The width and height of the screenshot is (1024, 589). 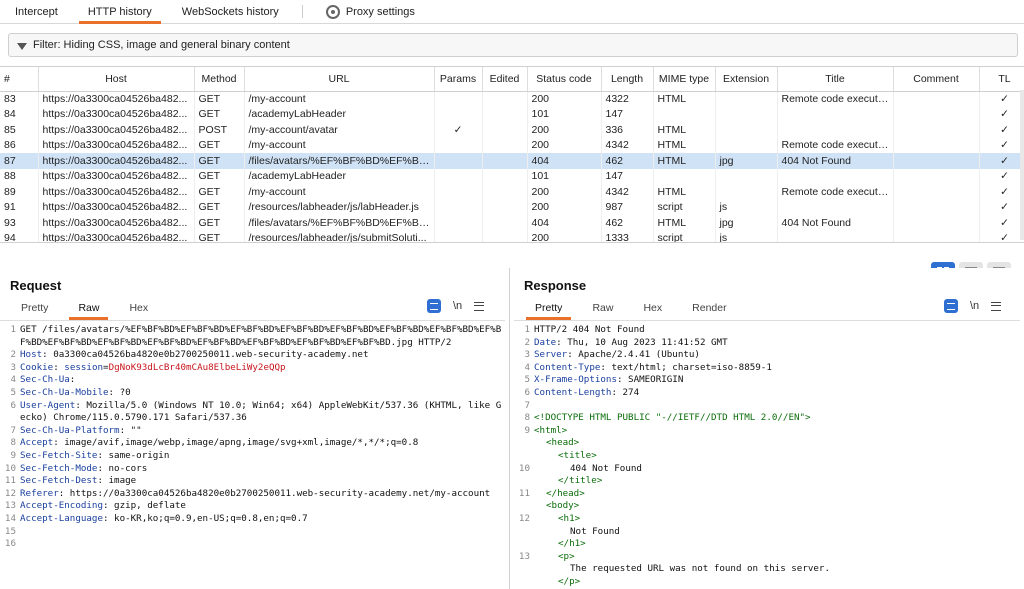 What do you see at coordinates (34, 310) in the screenshot?
I see `request-tab-pretty: Pretty` at bounding box center [34, 310].